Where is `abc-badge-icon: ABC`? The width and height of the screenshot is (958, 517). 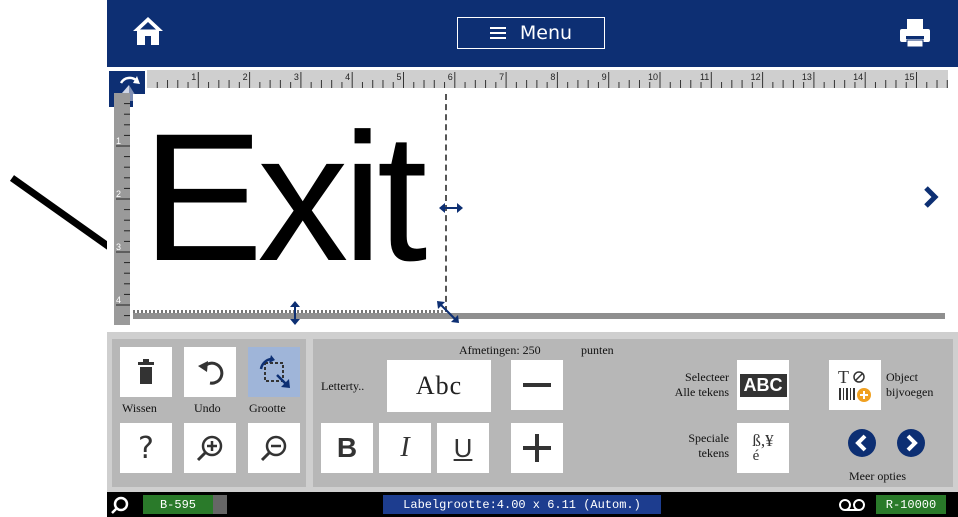
abc-badge-icon: ABC is located at coordinates (763, 385).